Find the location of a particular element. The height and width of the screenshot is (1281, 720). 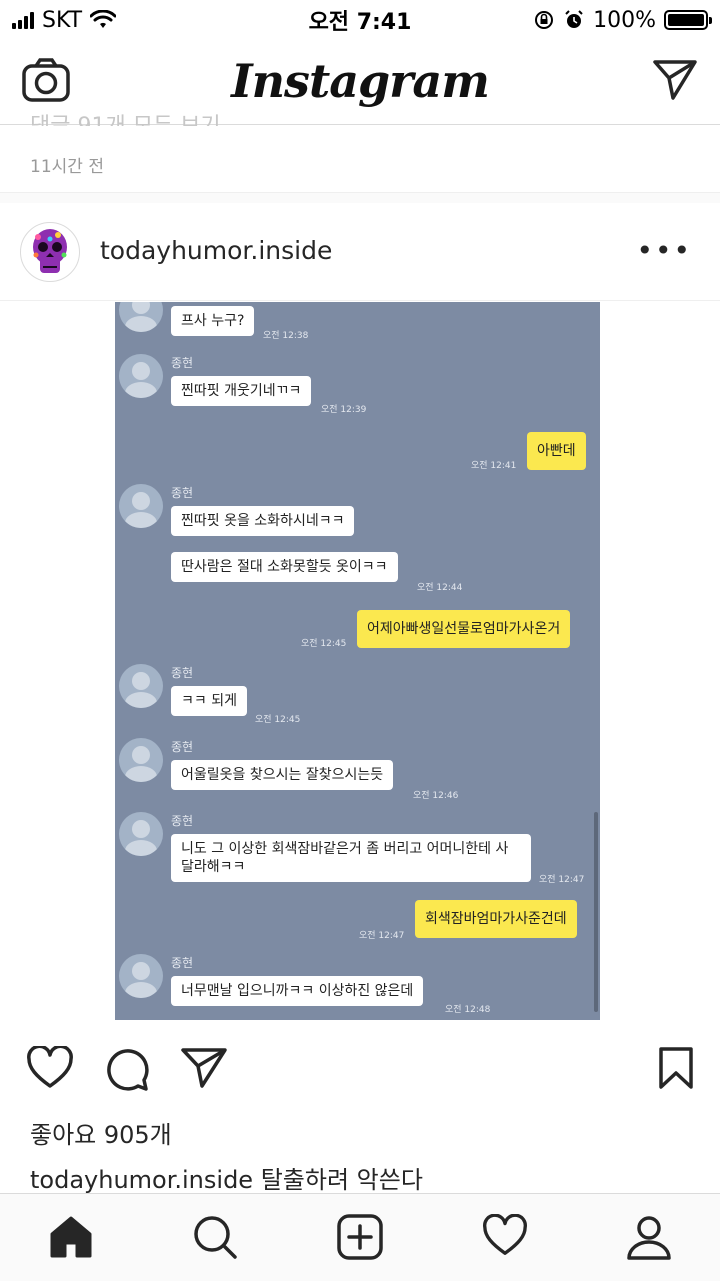

likes-count: 좋아요 905개 is located at coordinates (101, 1132).